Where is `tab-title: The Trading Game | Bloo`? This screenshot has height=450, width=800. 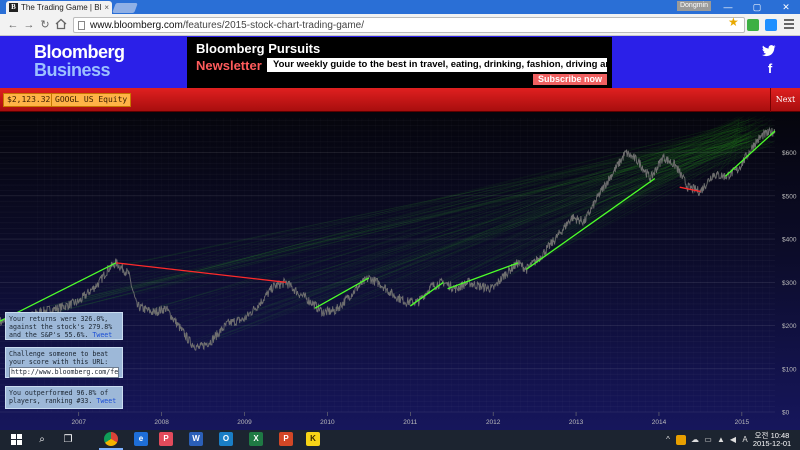 tab-title: The Trading Game | Bloo is located at coordinates (61, 7).